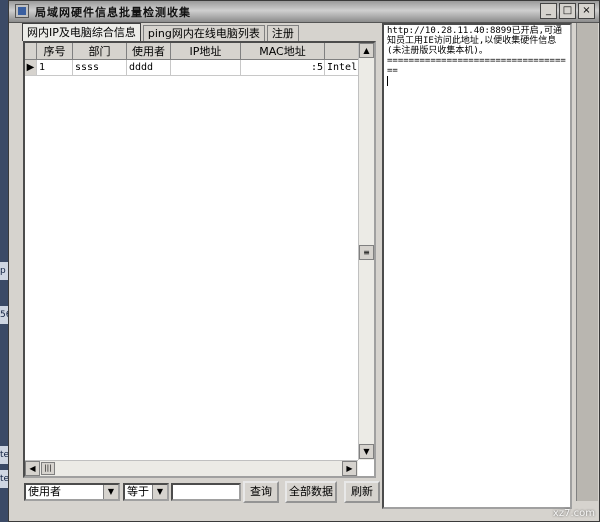 This screenshot has height=522, width=600. I want to click on horizontal-scrollbar: ◀ ||| ▶, so click(191, 468).